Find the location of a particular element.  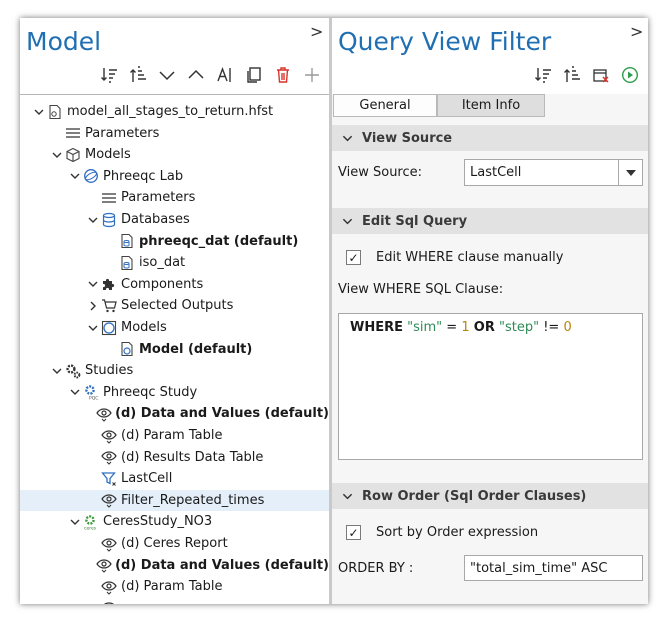

order-by-input: "total_sim_time" ASC is located at coordinates (553, 568).